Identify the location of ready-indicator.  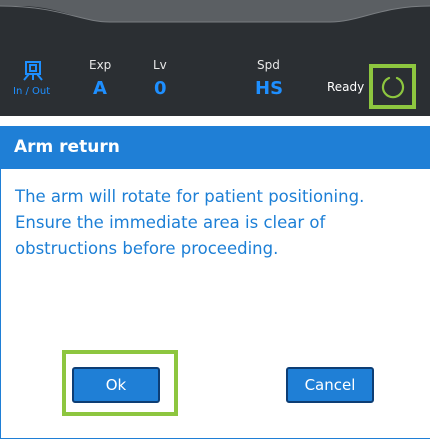
(392, 86).